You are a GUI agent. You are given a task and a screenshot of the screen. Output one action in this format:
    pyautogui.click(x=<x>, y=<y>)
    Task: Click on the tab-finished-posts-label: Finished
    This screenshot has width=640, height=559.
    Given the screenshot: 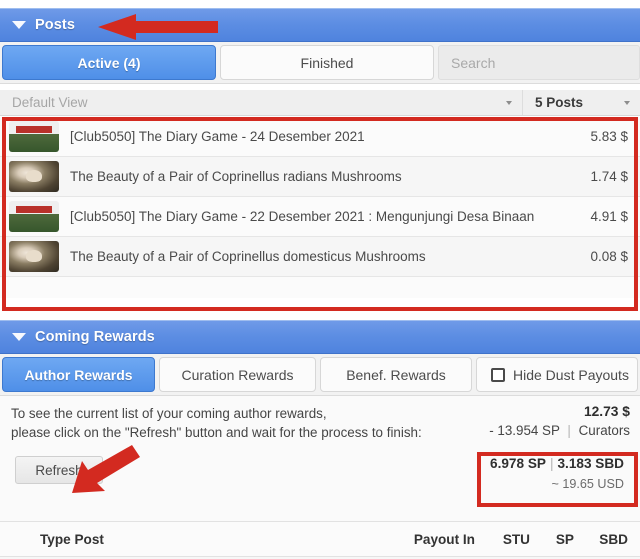 What is the action you would take?
    pyautogui.click(x=327, y=62)
    